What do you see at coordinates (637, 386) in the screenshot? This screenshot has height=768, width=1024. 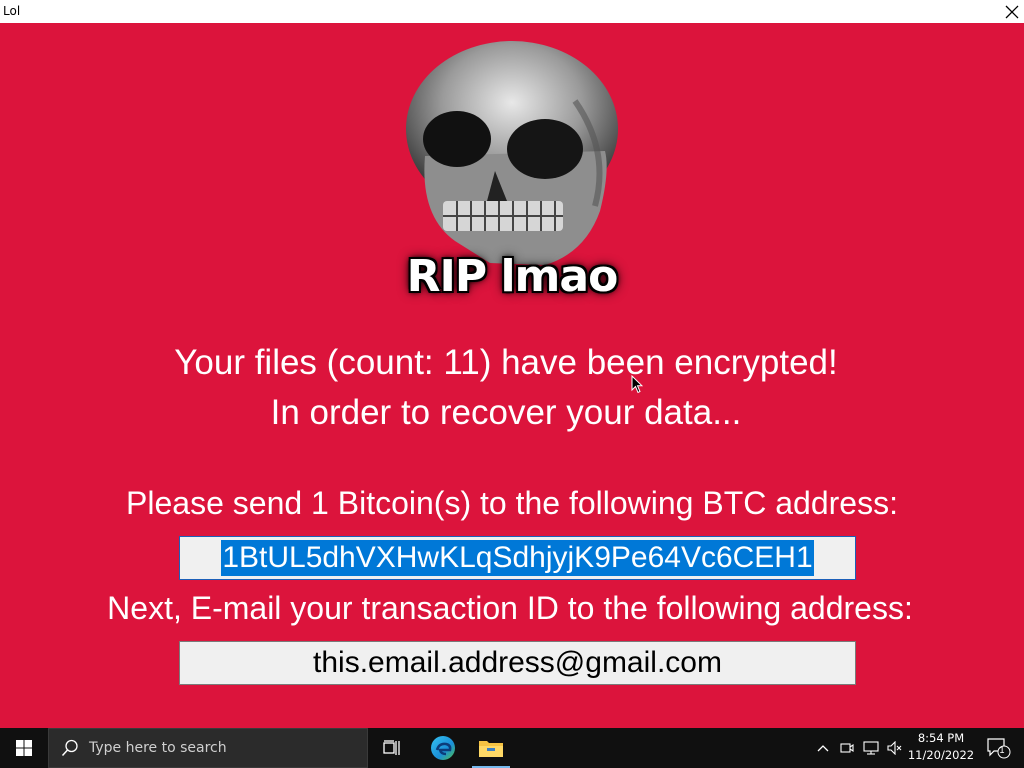 I see `mouse-cursor-icon` at bounding box center [637, 386].